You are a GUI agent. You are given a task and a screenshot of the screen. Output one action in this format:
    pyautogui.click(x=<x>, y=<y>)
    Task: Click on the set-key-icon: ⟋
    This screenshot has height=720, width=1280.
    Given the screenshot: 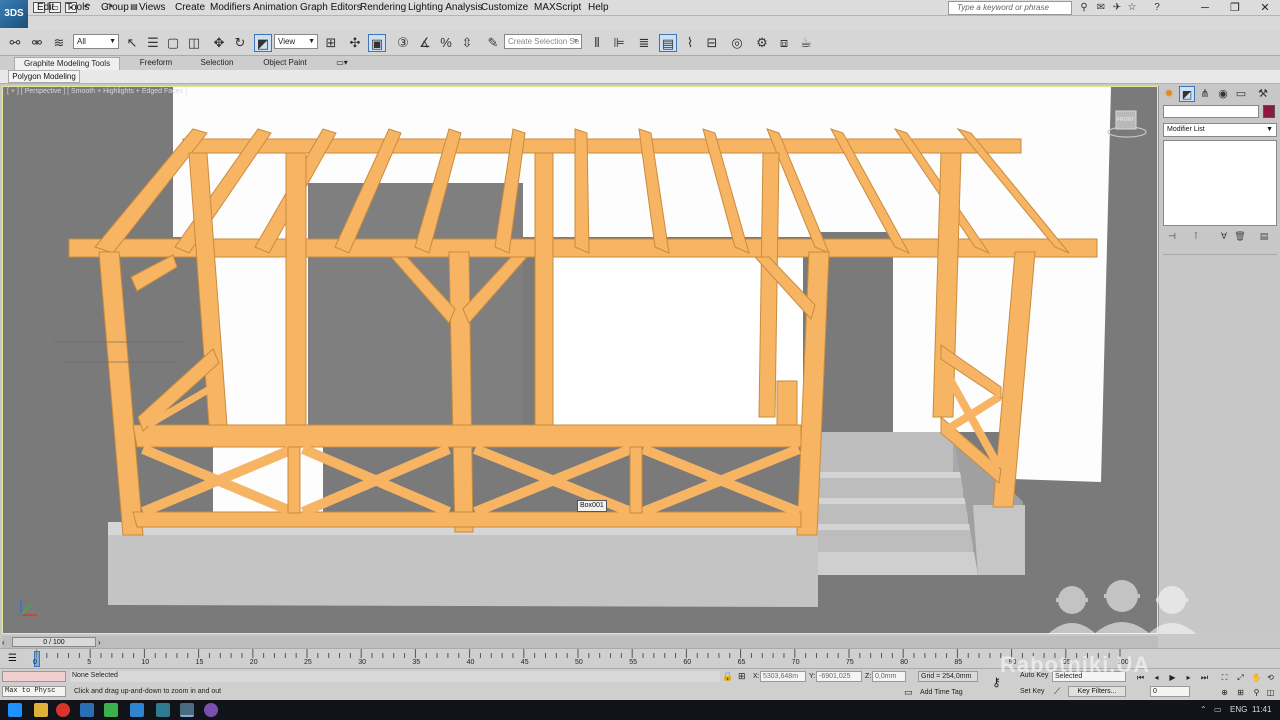 What is the action you would take?
    pyautogui.click(x=1057, y=691)
    